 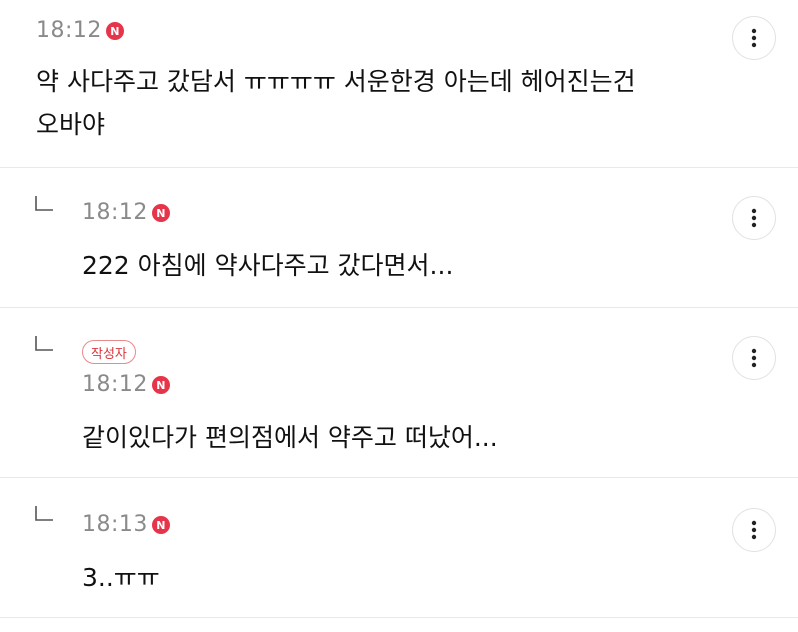 What do you see at coordinates (115, 524) in the screenshot?
I see `comment-time: 18:13` at bounding box center [115, 524].